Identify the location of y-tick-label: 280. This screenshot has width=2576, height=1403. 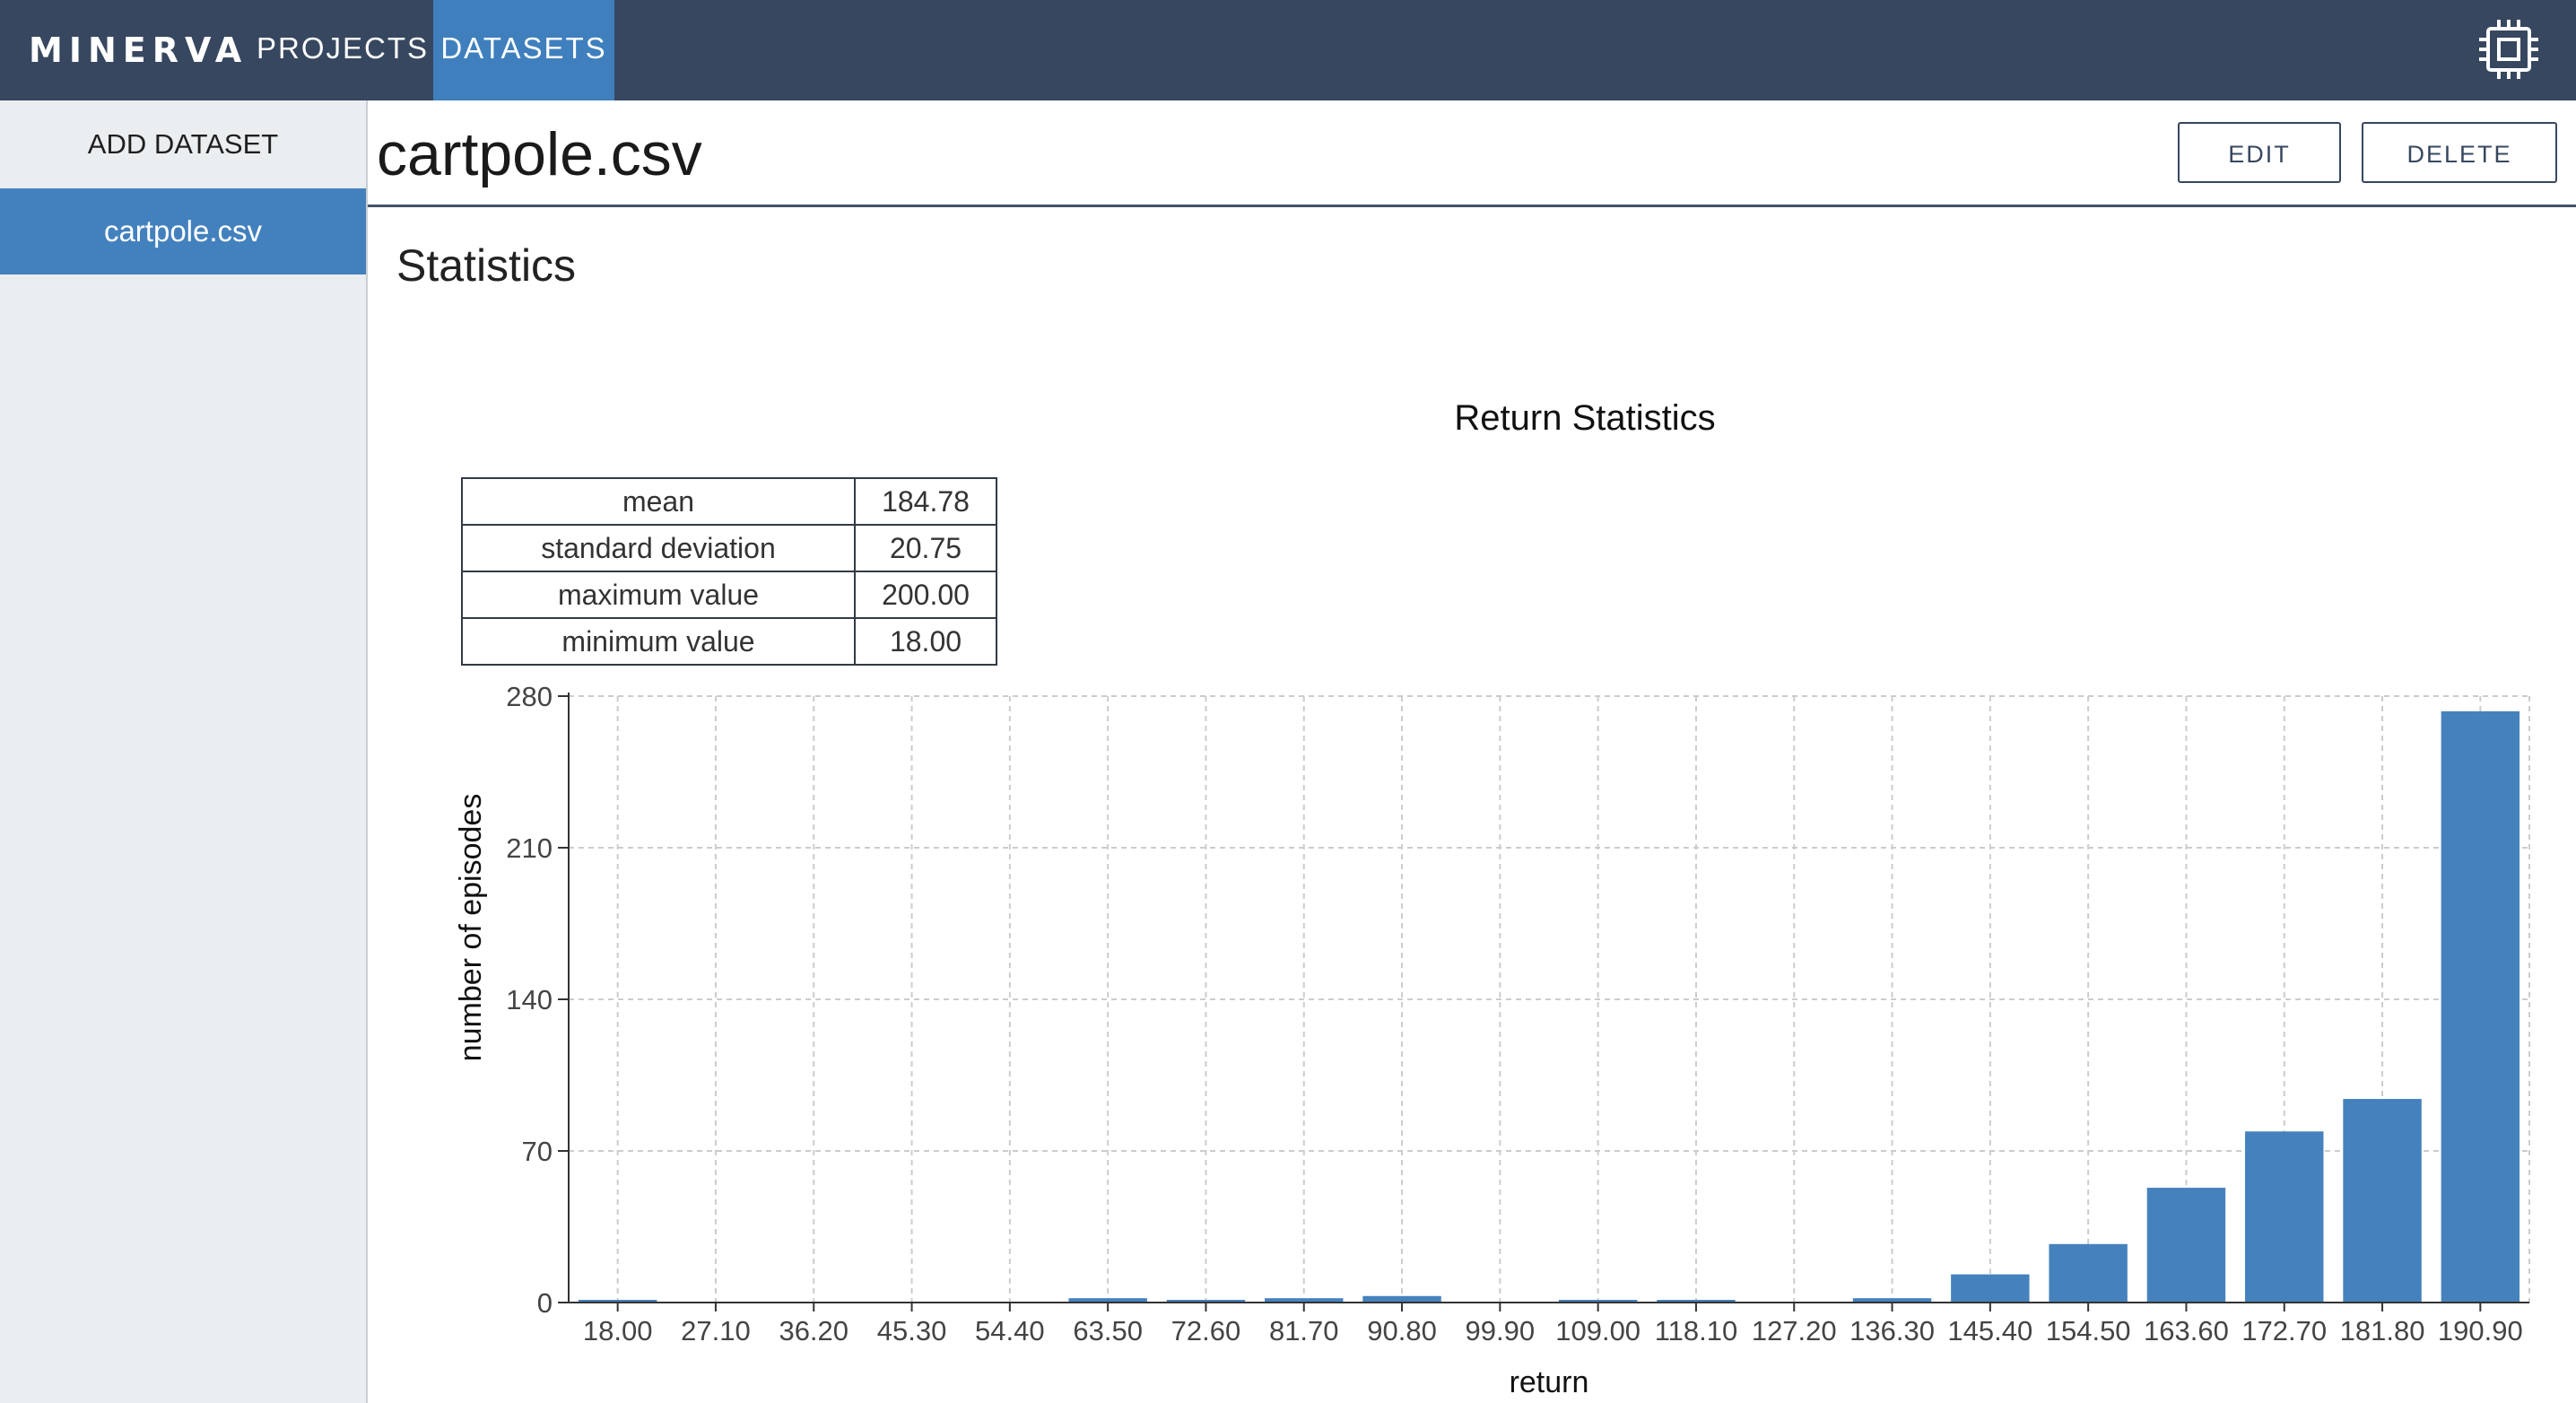
(529, 696).